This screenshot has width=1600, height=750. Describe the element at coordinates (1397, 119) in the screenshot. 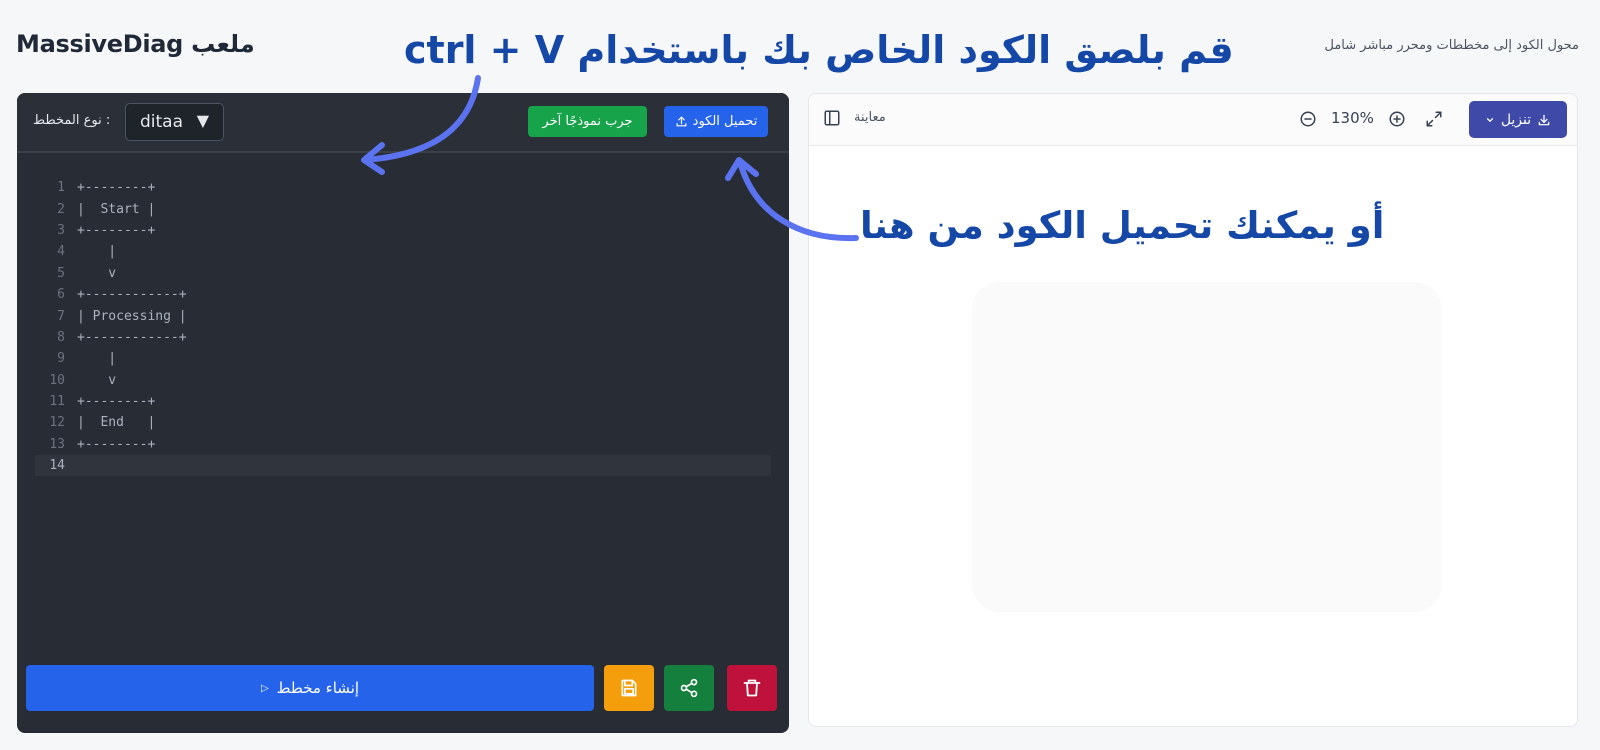

I see `zoom-in-icon` at that location.